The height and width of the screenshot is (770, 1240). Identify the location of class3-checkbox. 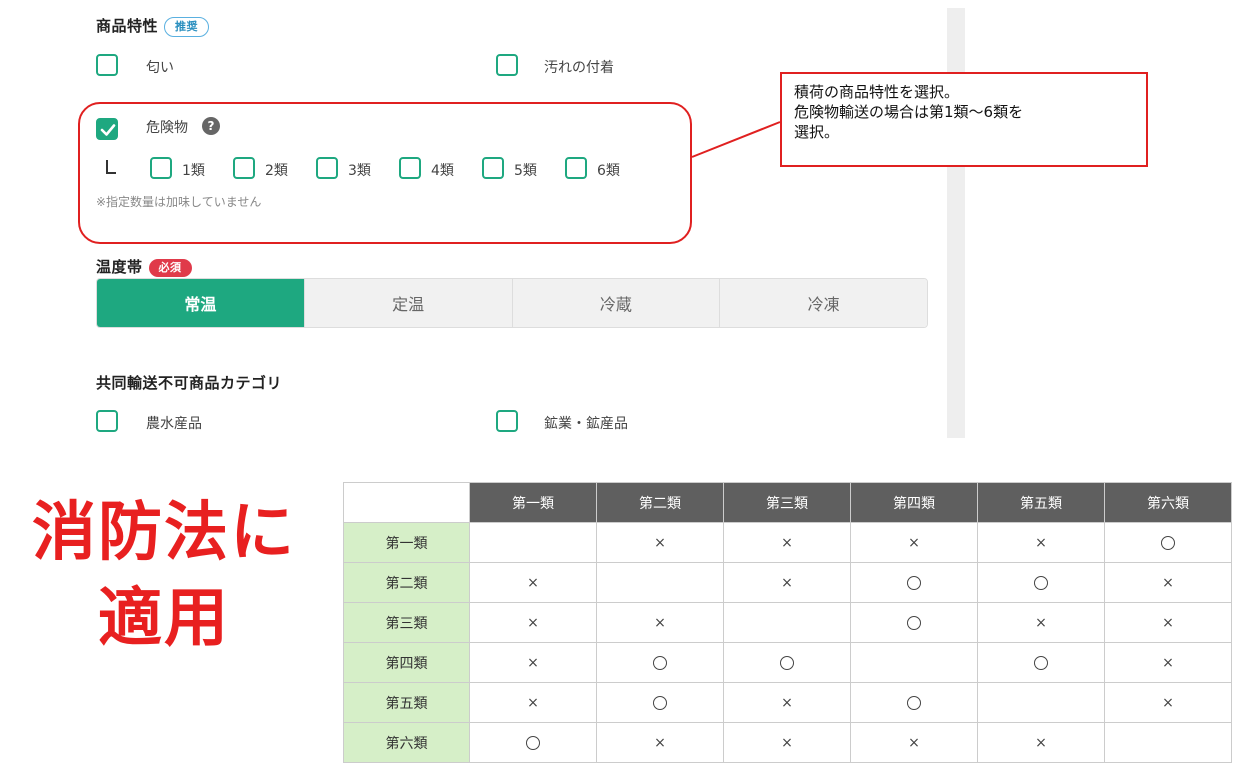
(327, 168).